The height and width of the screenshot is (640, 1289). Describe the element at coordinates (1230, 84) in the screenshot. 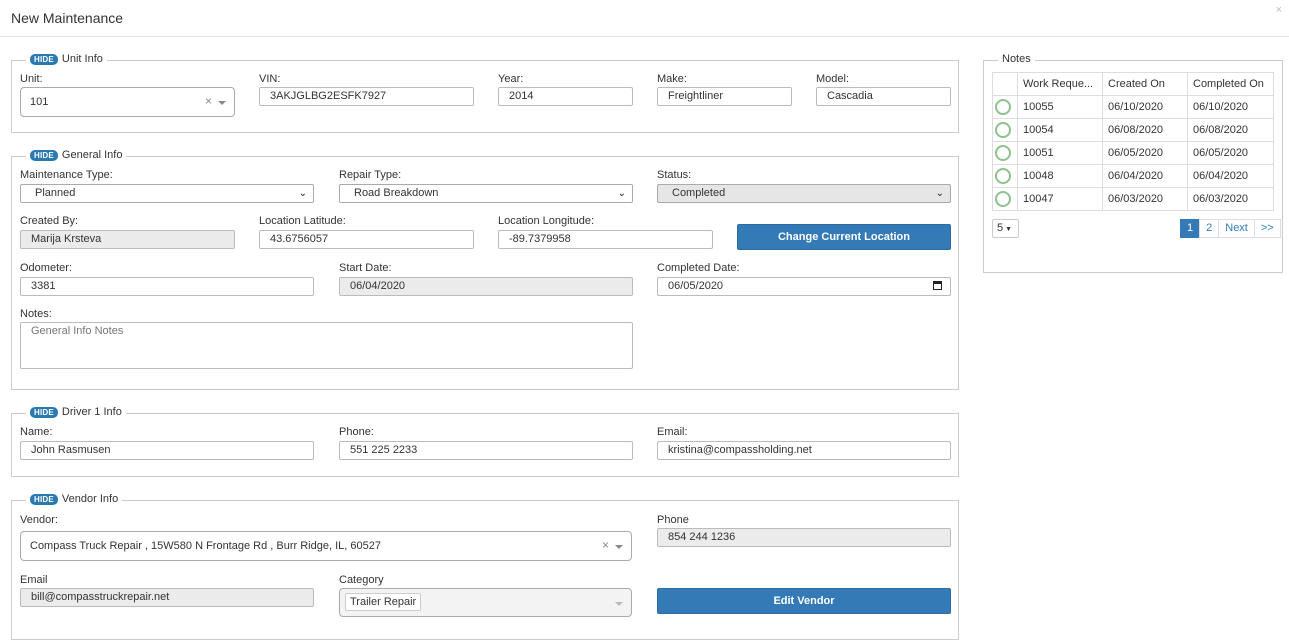

I see `column-header-completed-on: Completed On` at that location.